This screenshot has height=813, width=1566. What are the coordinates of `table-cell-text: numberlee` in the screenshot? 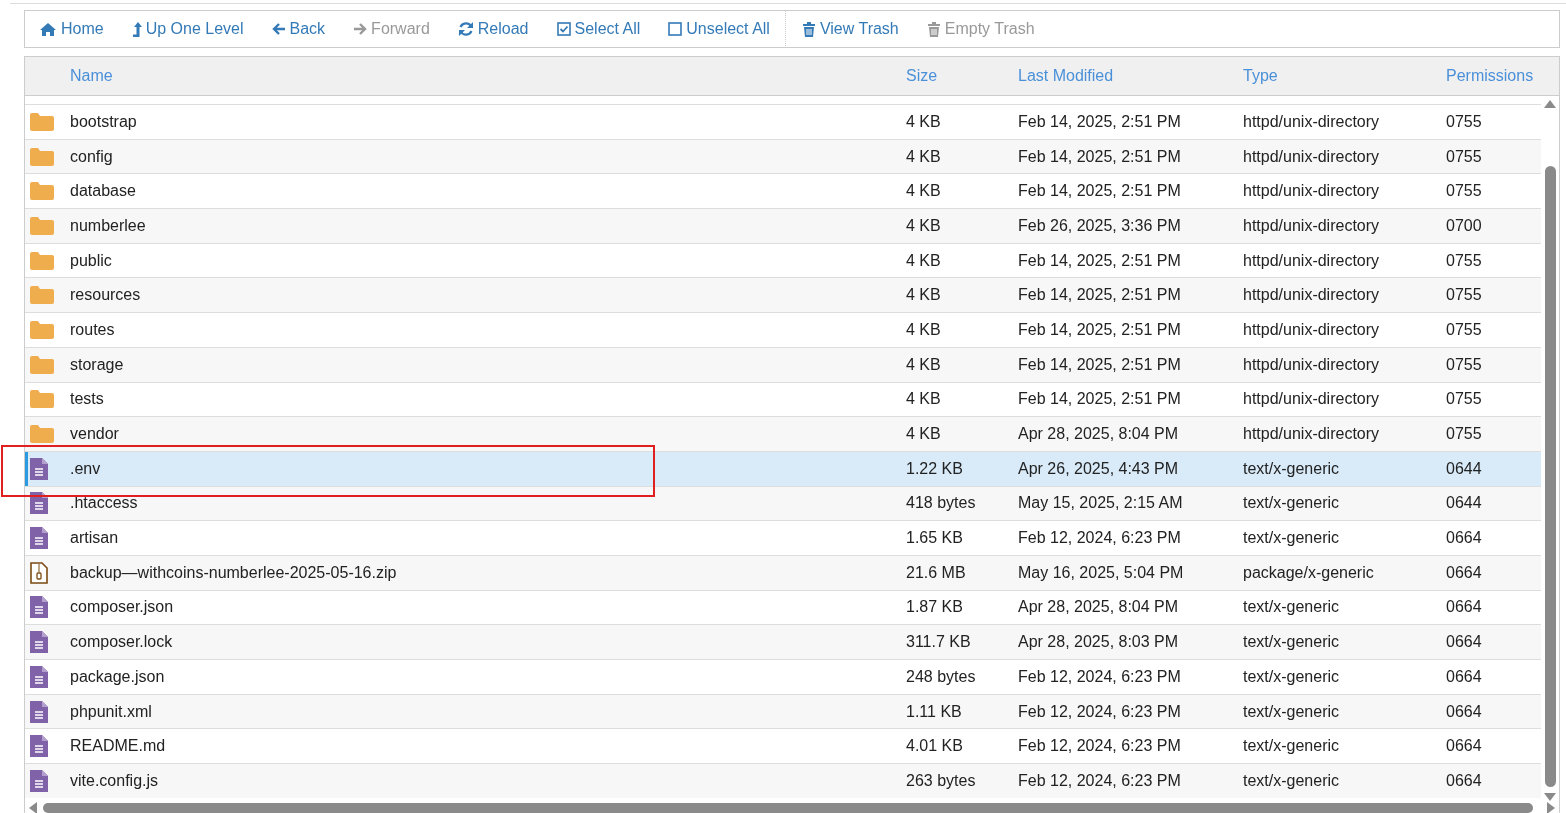 It's located at (108, 225).